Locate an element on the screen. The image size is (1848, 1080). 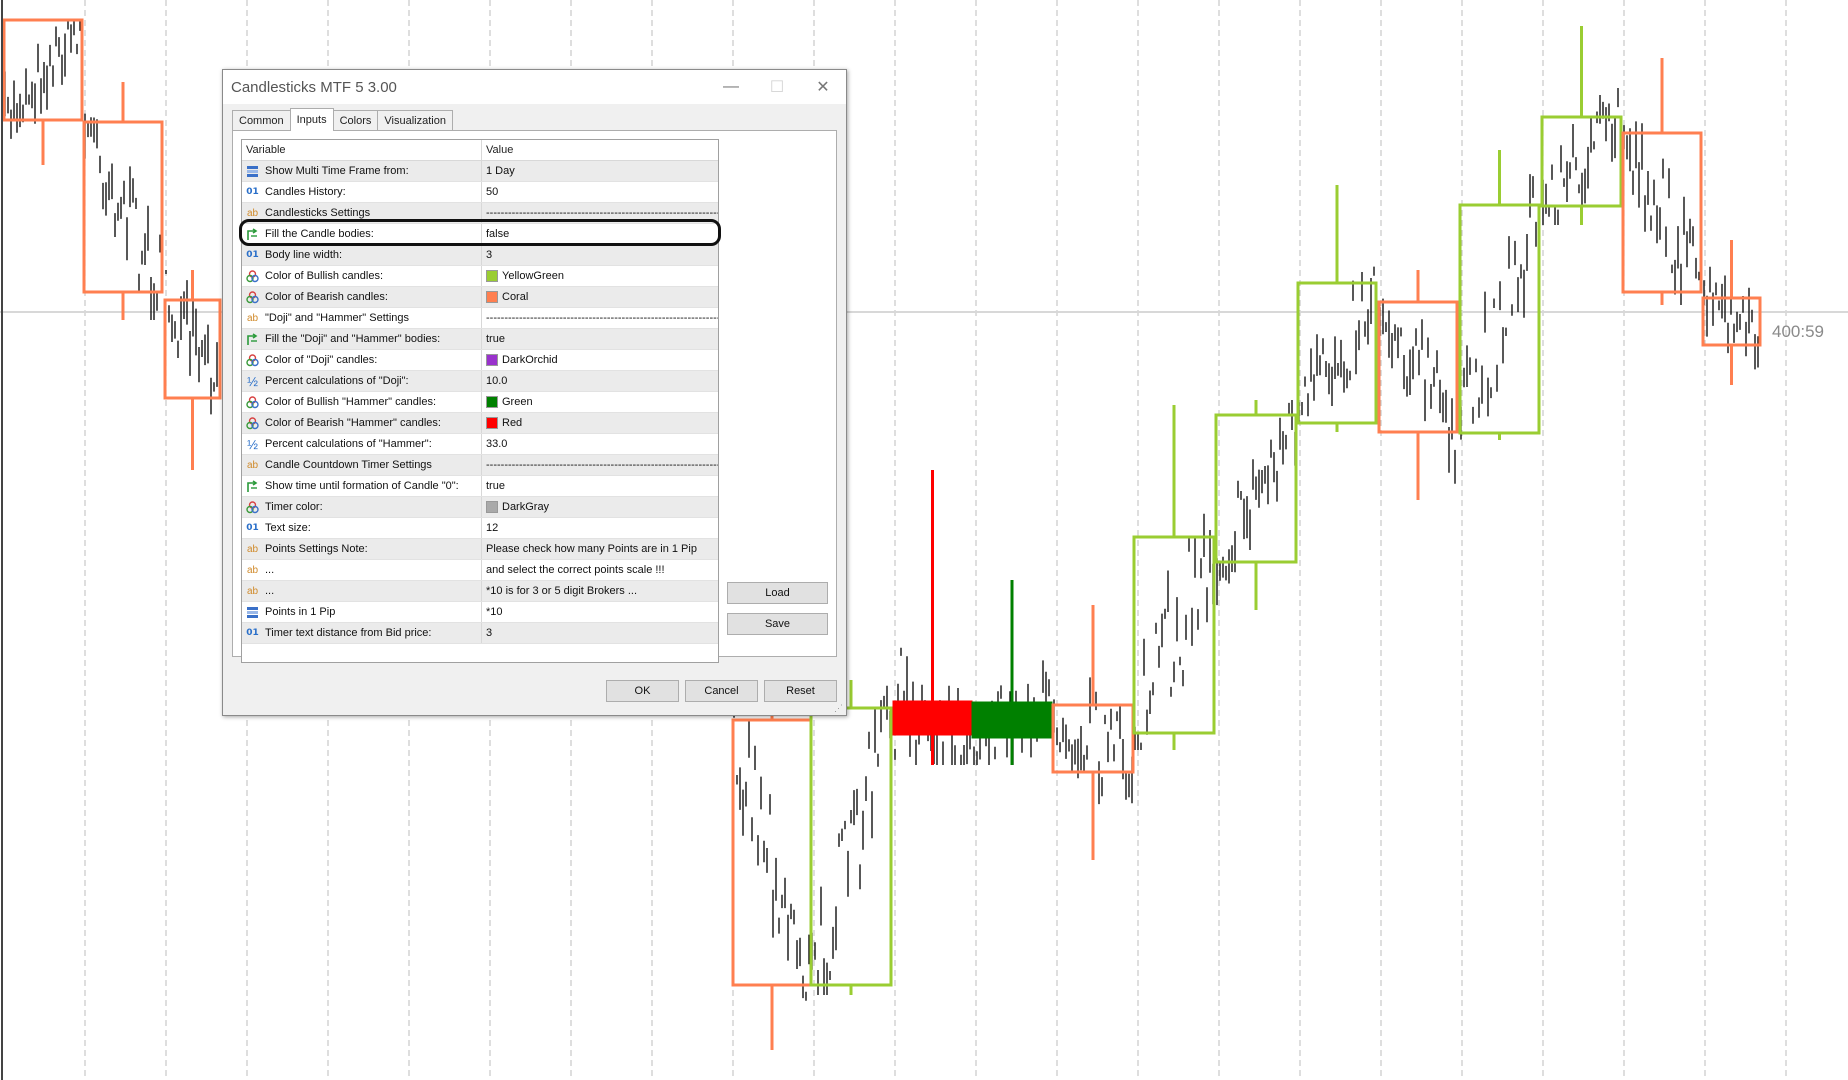
tab-common: Common is located at coordinates (261, 120).